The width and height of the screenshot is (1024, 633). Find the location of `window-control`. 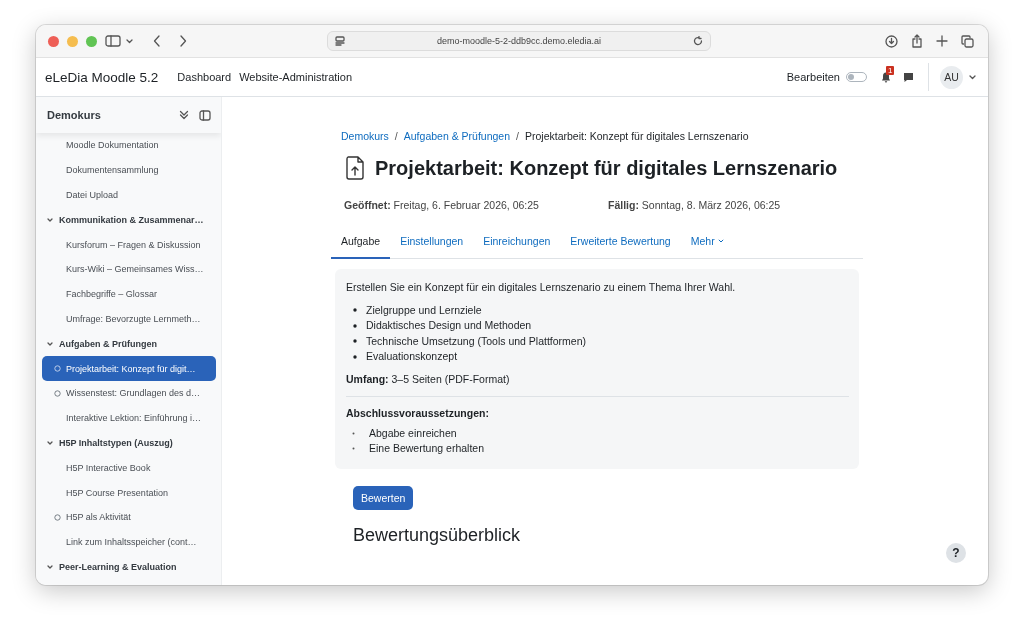

window-control is located at coordinates (53, 41).